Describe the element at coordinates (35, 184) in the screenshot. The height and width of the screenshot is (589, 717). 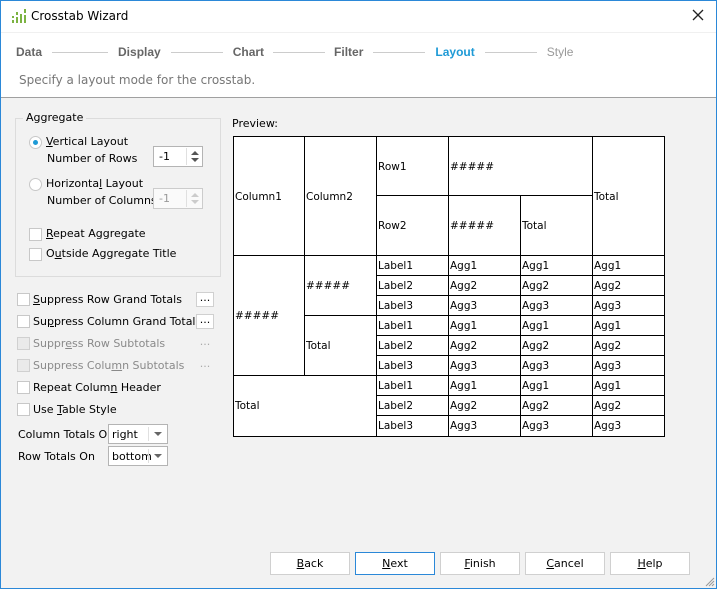
I see `horizontal-layout-radio` at that location.